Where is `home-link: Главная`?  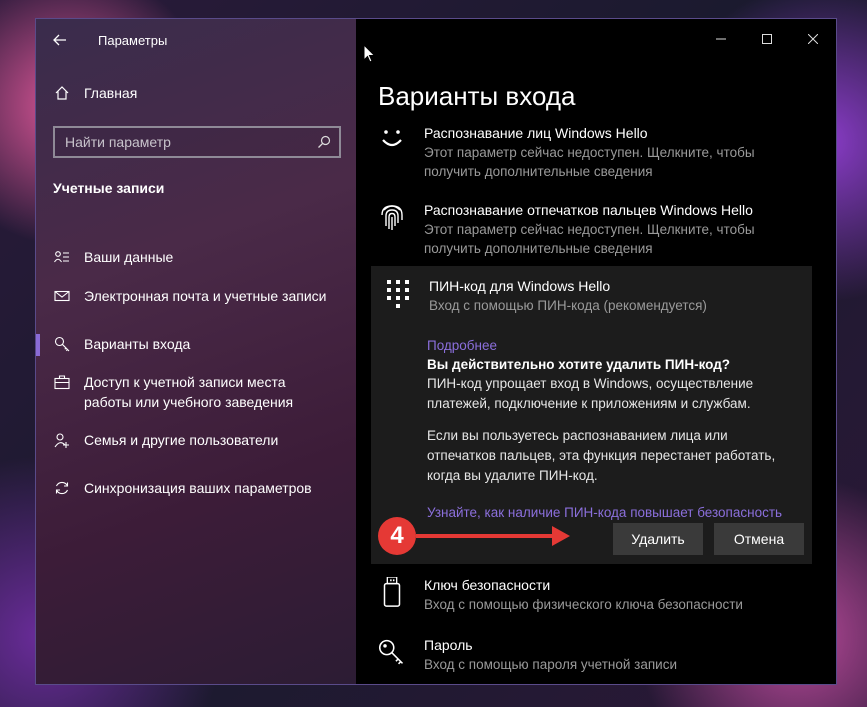 home-link: Главная is located at coordinates (95, 93).